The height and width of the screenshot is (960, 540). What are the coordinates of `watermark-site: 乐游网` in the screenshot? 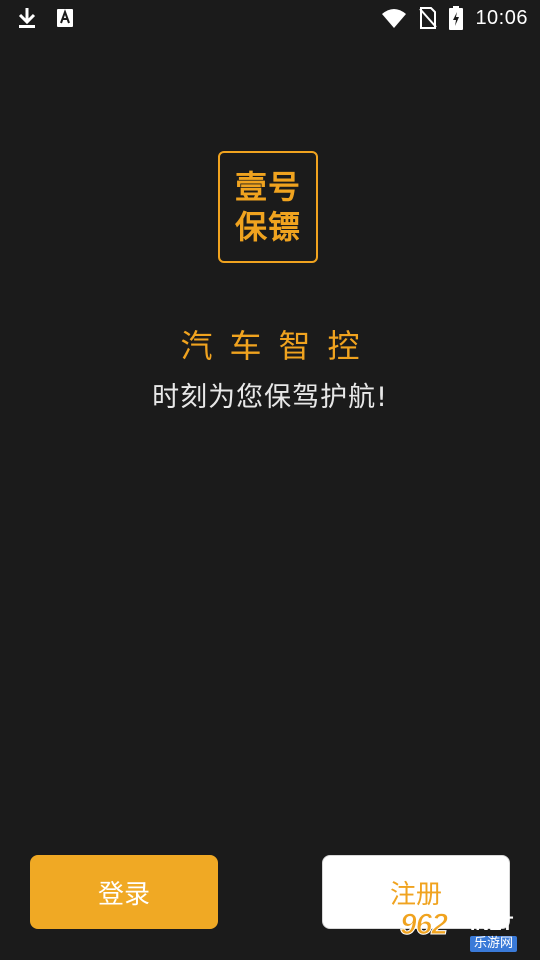 It's located at (494, 944).